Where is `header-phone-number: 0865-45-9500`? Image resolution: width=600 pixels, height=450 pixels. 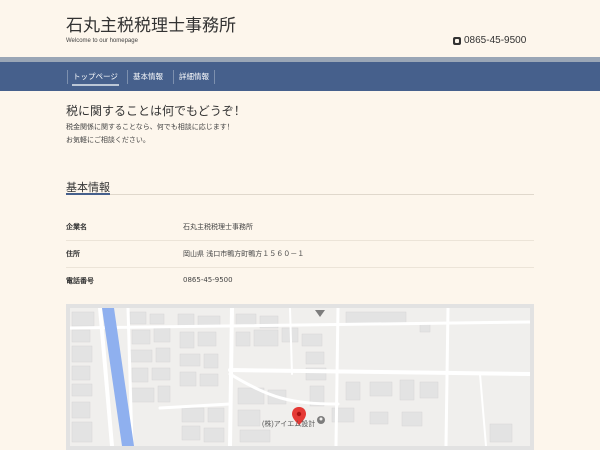
header-phone-number: 0865-45-9500 is located at coordinates (495, 40).